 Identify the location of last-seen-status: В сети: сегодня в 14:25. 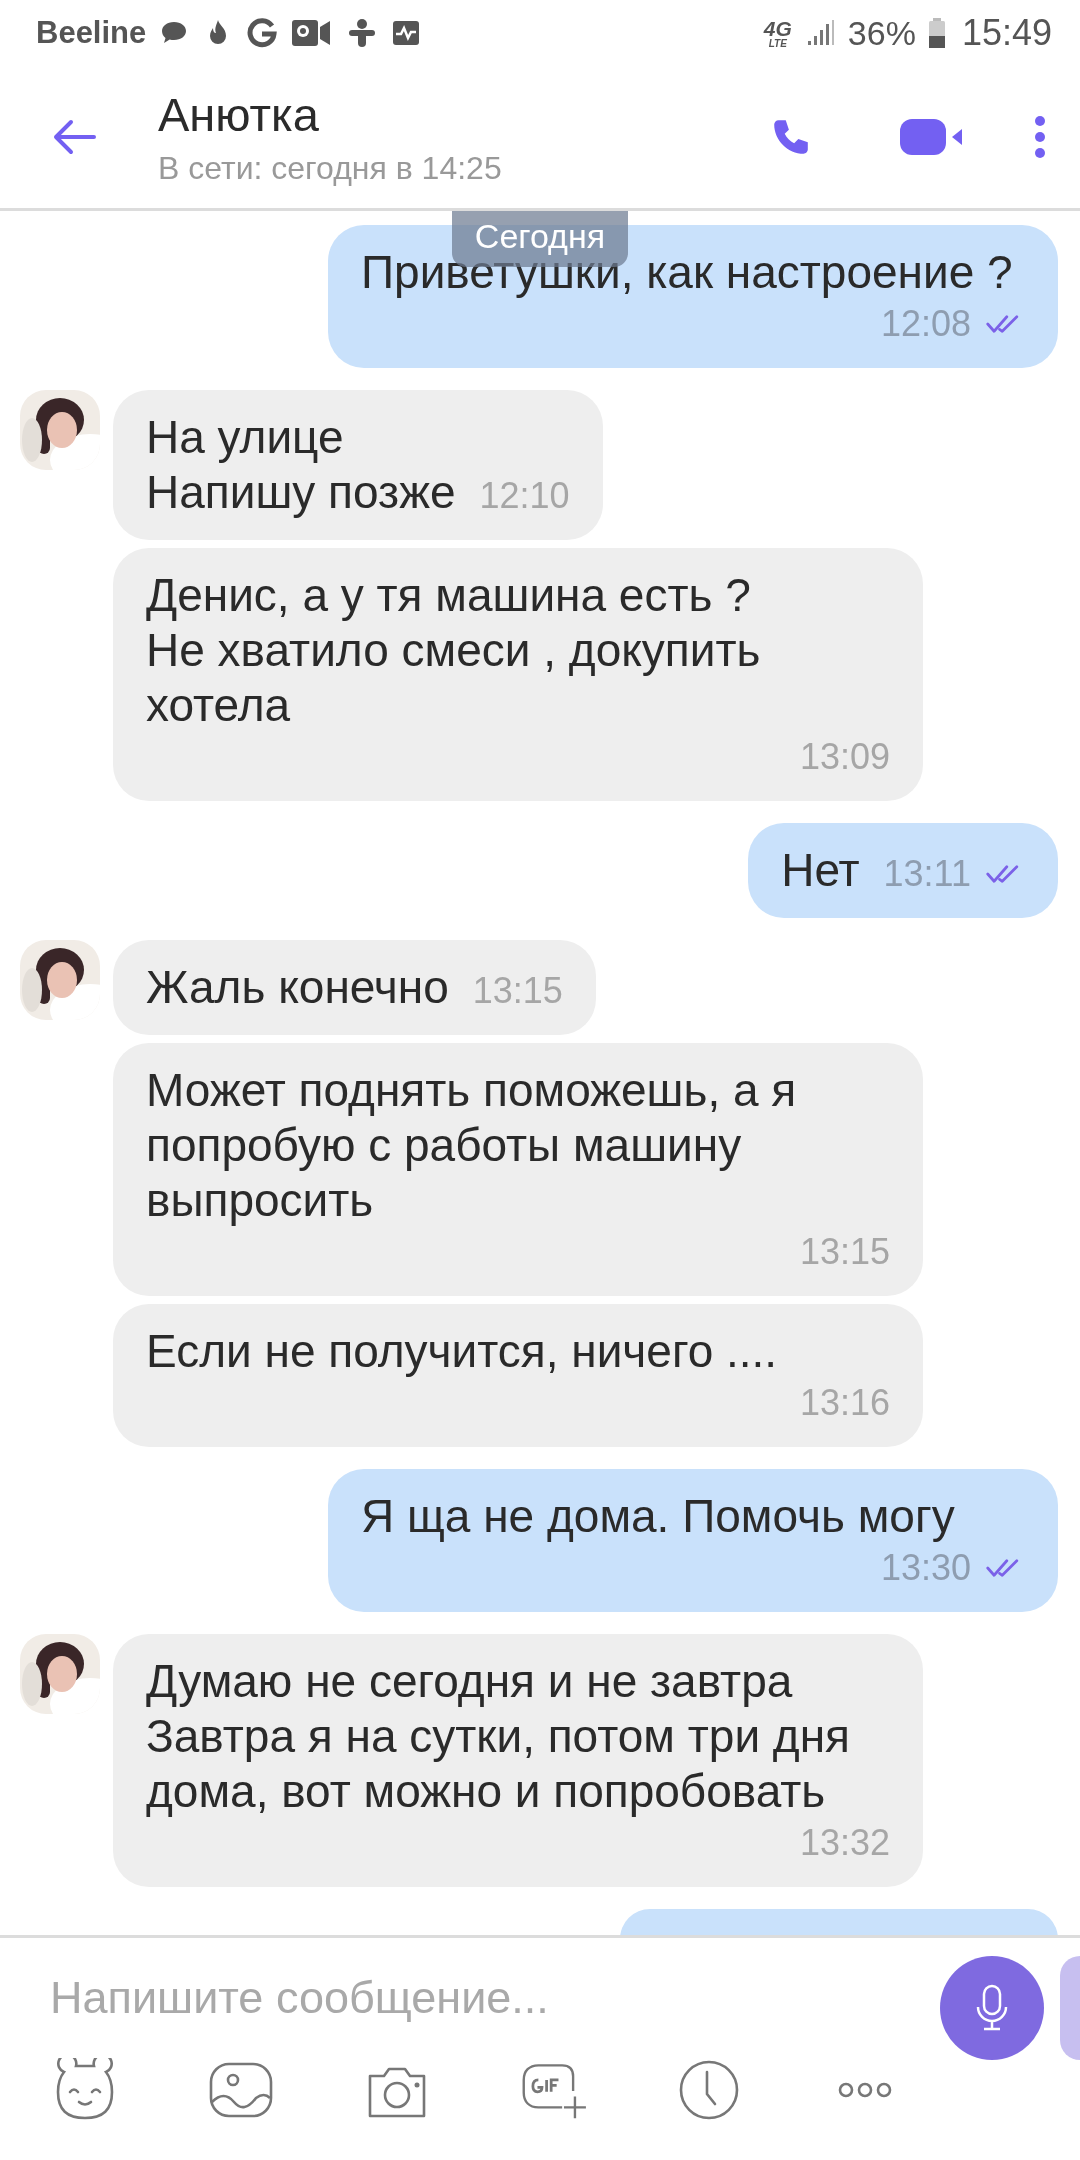
(330, 168).